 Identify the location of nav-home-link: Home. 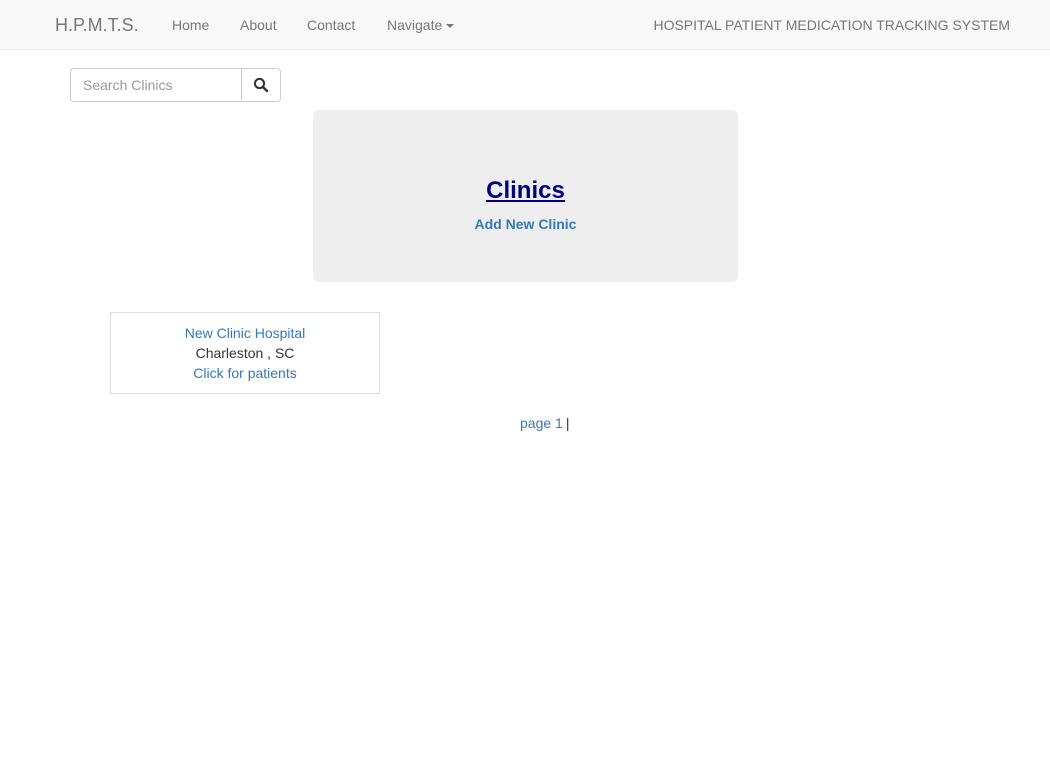
(190, 25).